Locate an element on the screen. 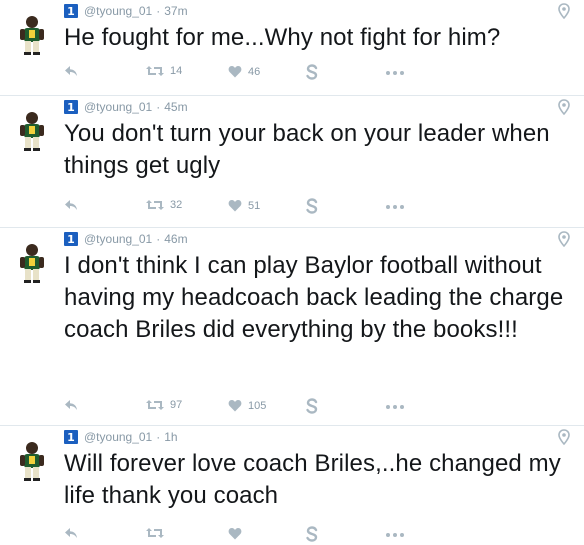  like-button is located at coordinates (238, 533).